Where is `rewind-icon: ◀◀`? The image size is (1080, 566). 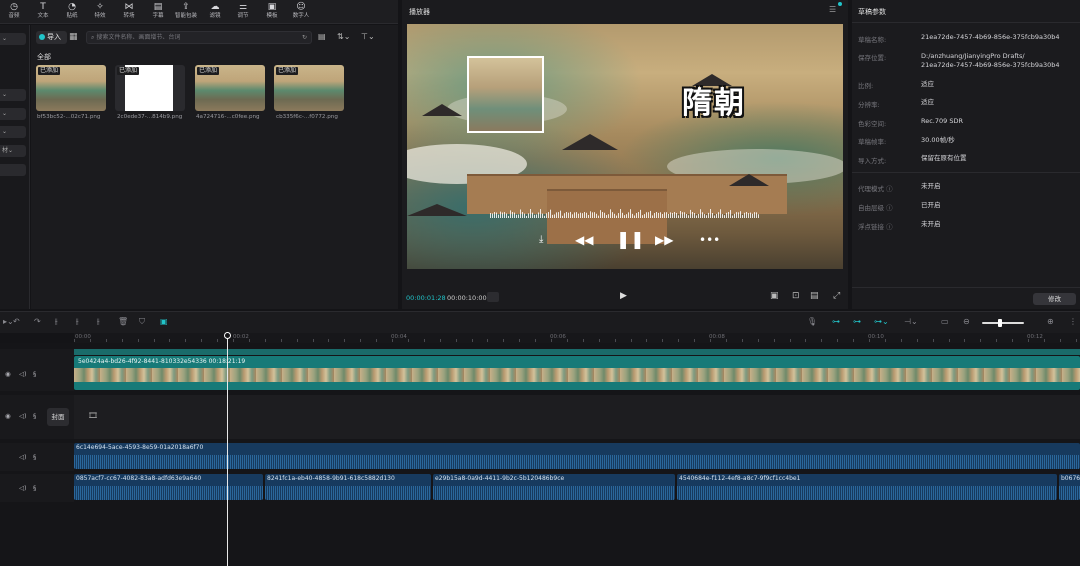
rewind-icon: ◀◀ is located at coordinates (584, 240).